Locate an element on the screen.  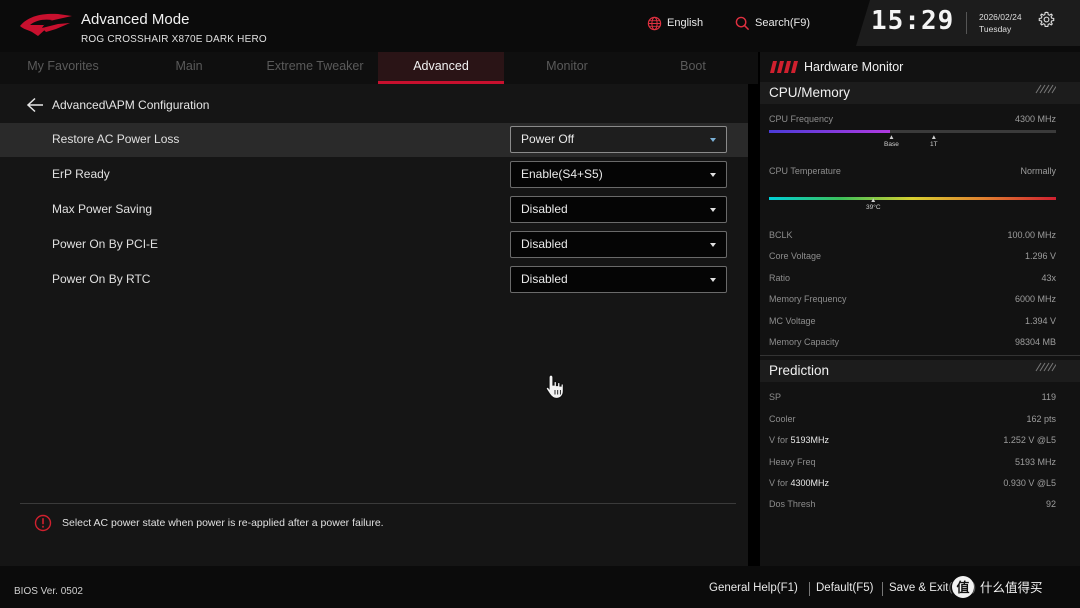
search-button: Search(F9) is located at coordinates (772, 23).